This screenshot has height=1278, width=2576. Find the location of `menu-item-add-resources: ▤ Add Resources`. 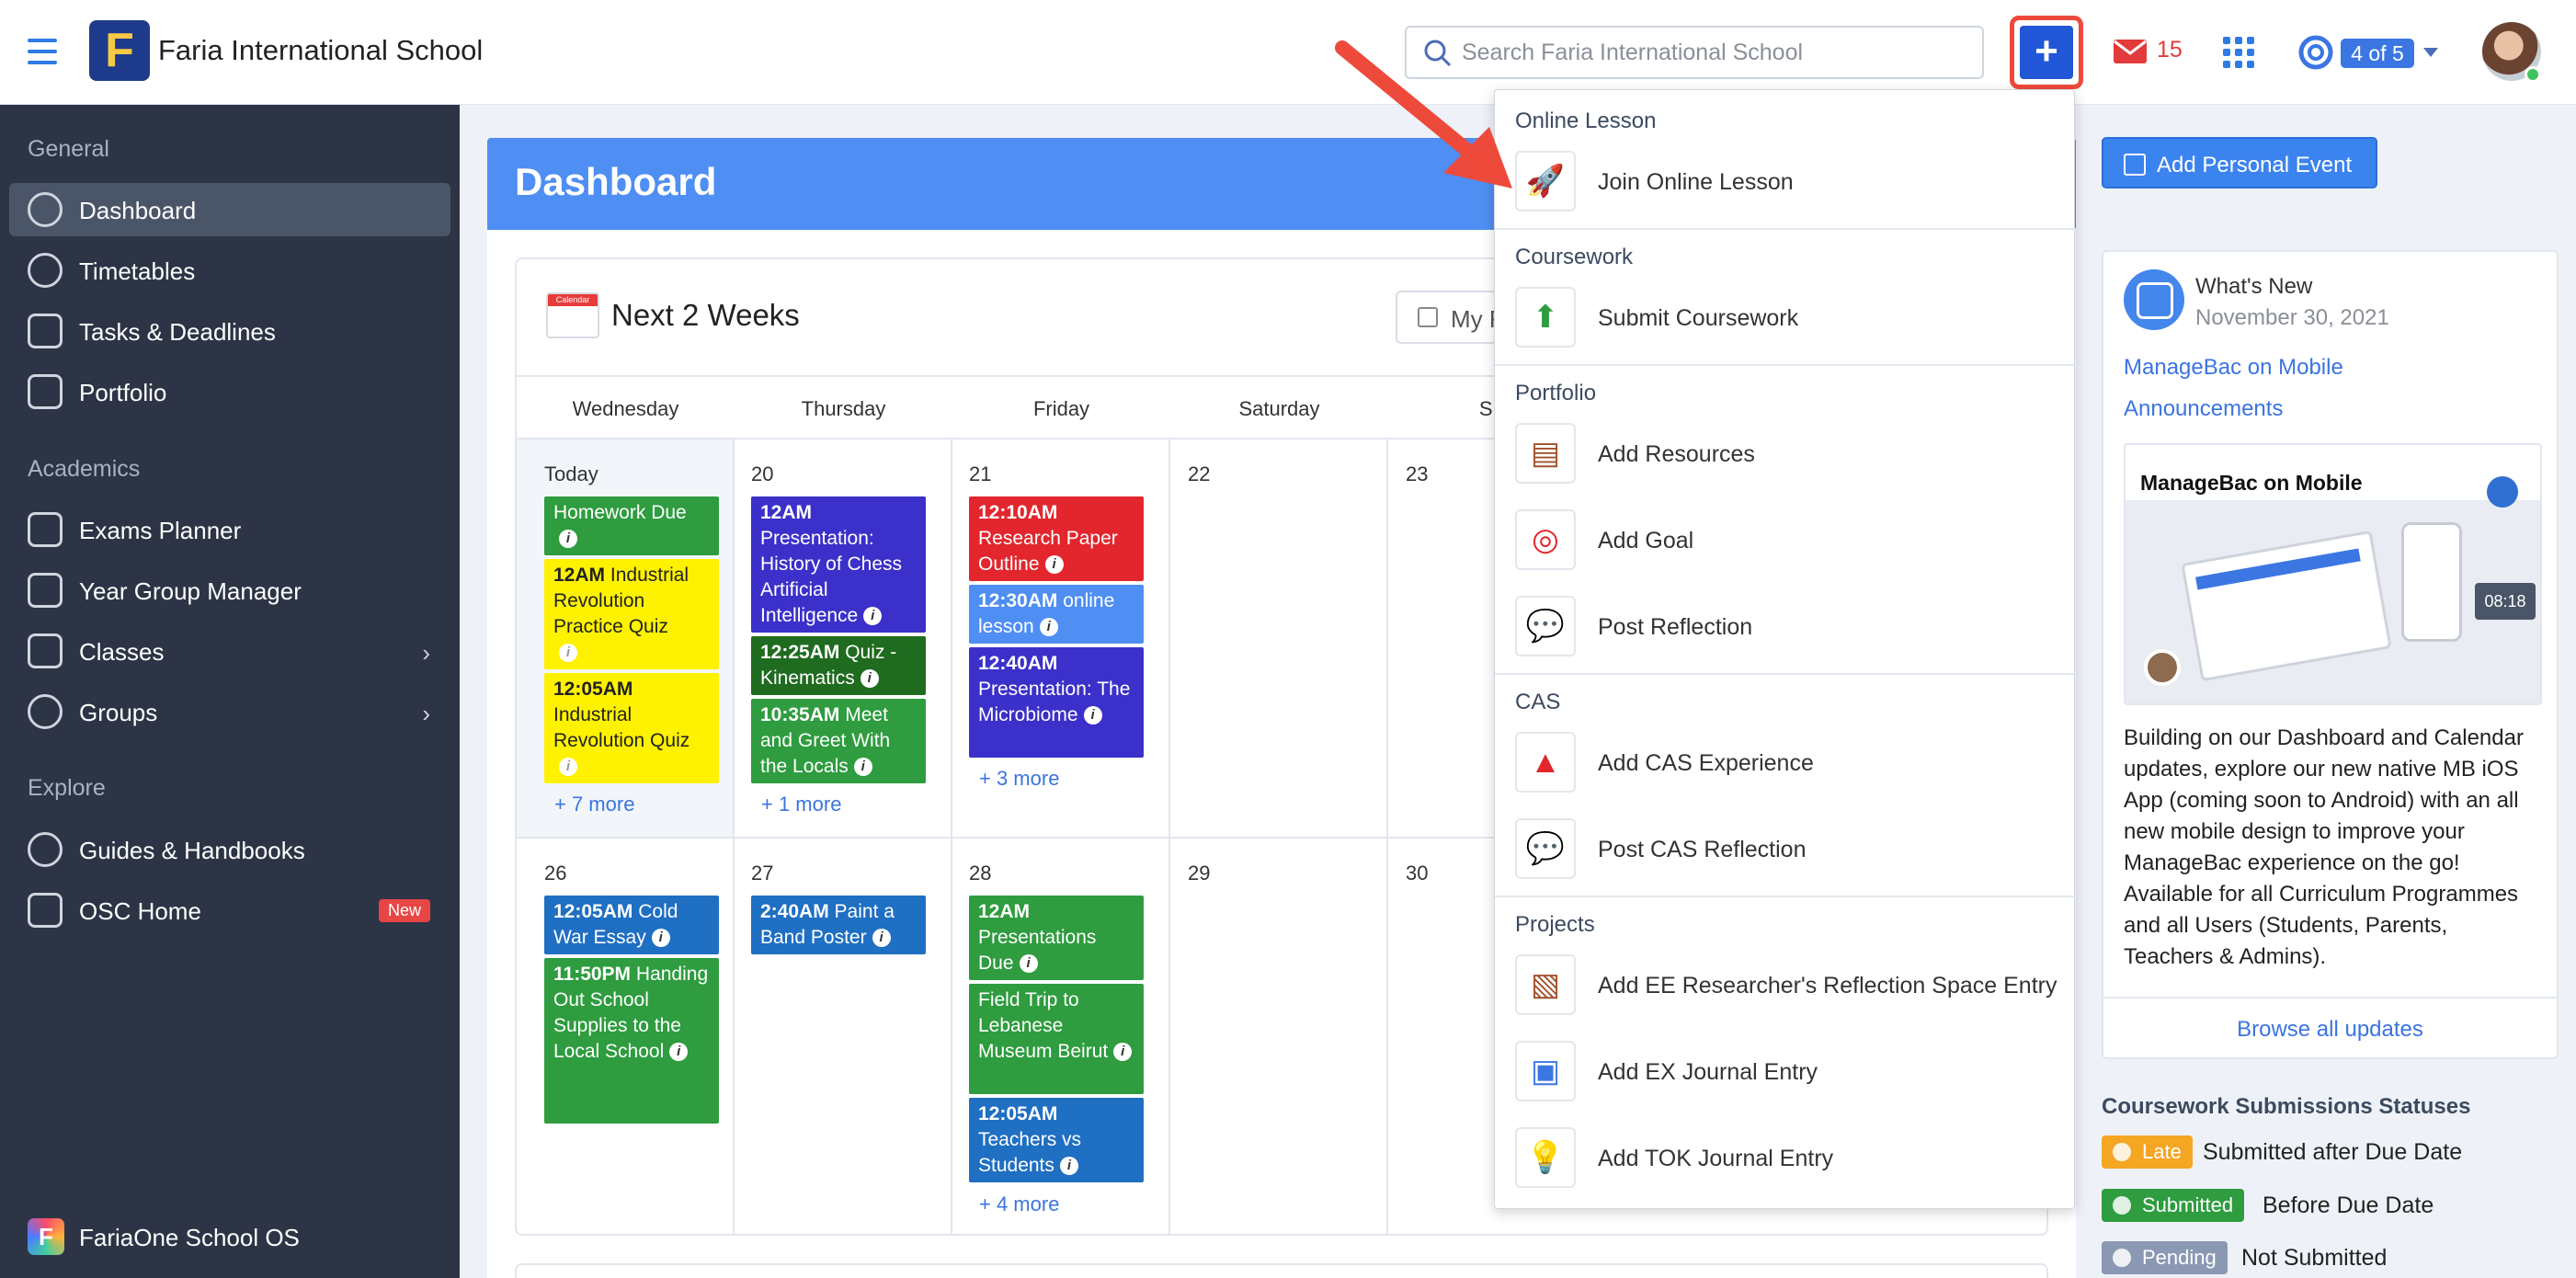

menu-item-add-resources: ▤ Add Resources is located at coordinates (1791, 454).